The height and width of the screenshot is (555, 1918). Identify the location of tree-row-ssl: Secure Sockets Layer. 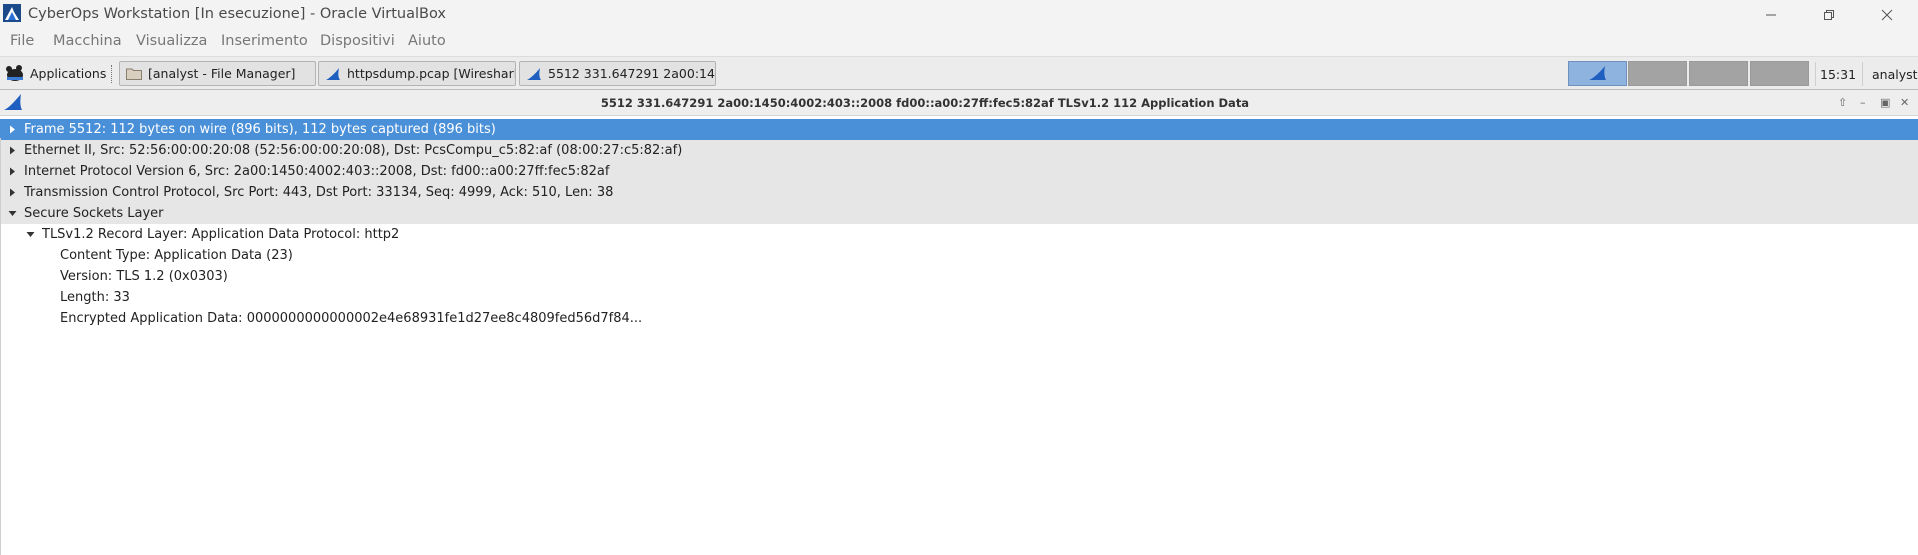
(959, 213).